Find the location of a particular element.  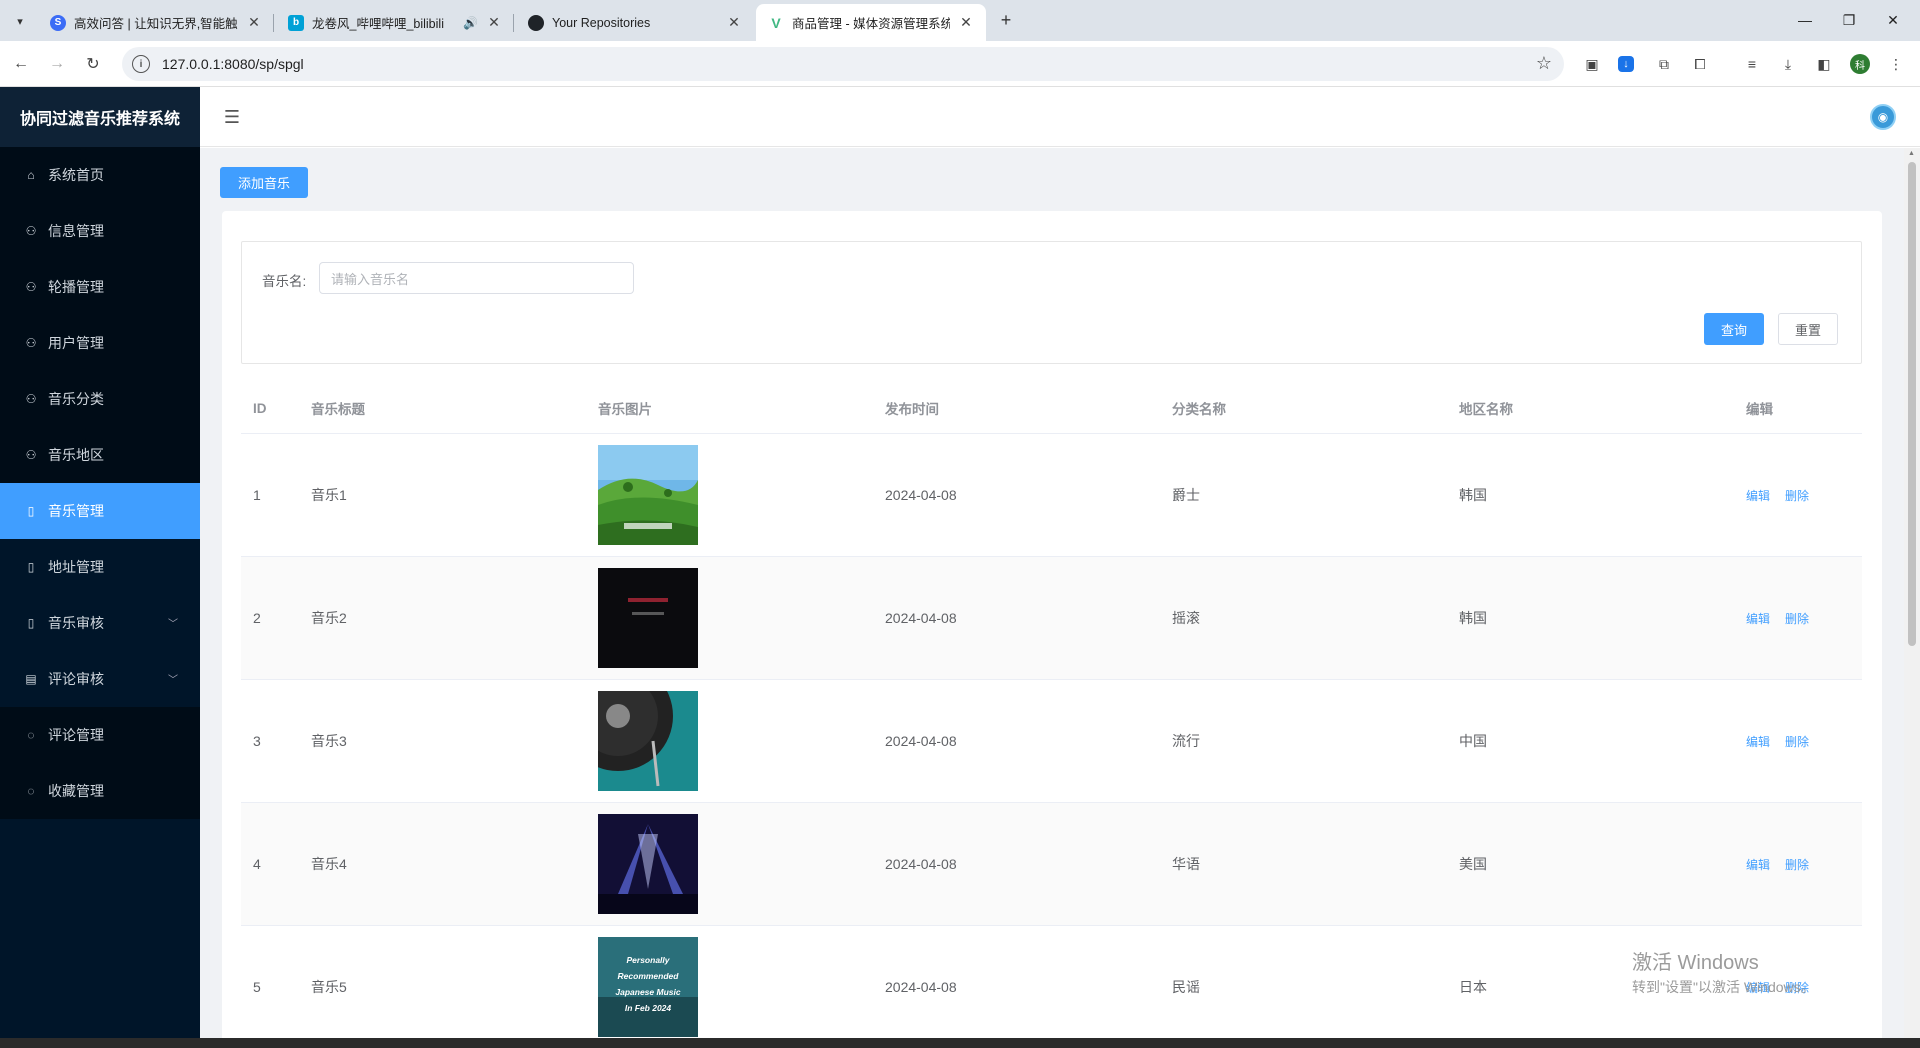

page-scrollbar: ▲ is located at coordinates (1912, 598).